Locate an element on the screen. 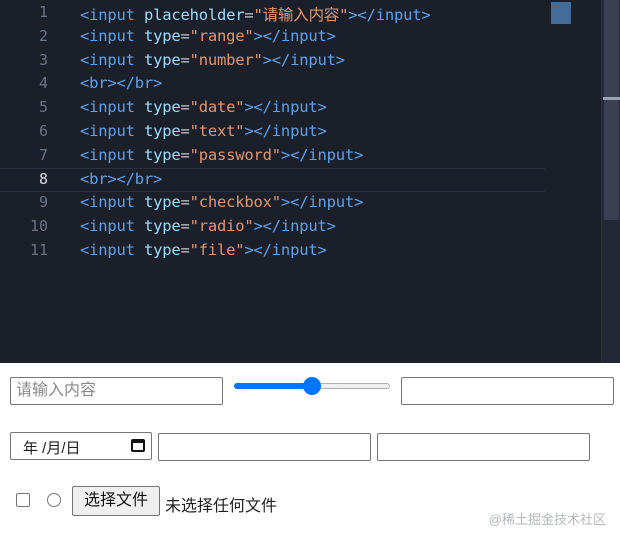 This screenshot has width=620, height=540. line-number: 2 is located at coordinates (43, 35).